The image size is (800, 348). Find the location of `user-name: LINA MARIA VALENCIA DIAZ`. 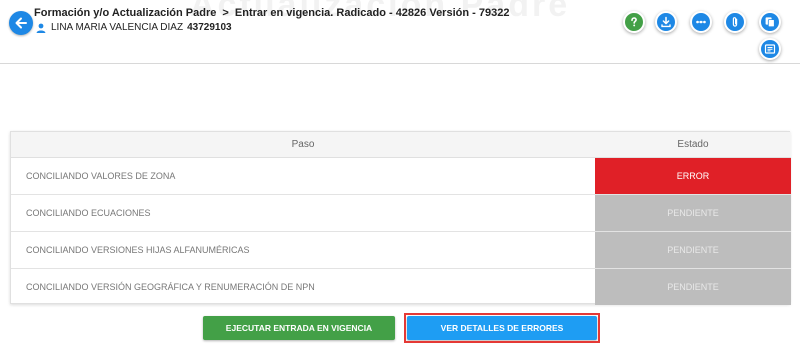

user-name: LINA MARIA VALENCIA DIAZ is located at coordinates (117, 27).